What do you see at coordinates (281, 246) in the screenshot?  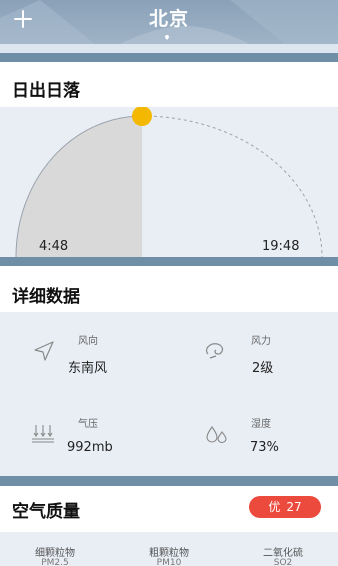 I see `sunset-time: 19:48` at bounding box center [281, 246].